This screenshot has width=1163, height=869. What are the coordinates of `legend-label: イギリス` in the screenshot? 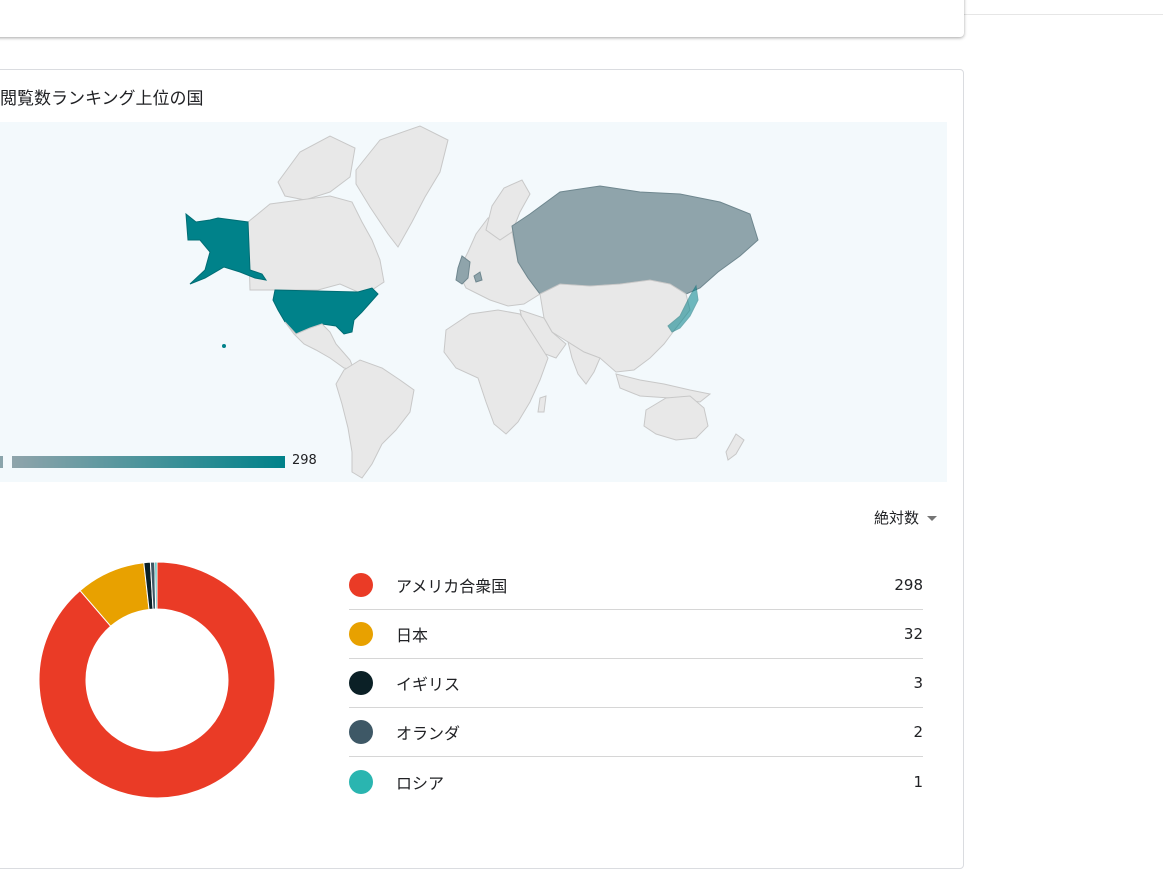 It's located at (428, 684).